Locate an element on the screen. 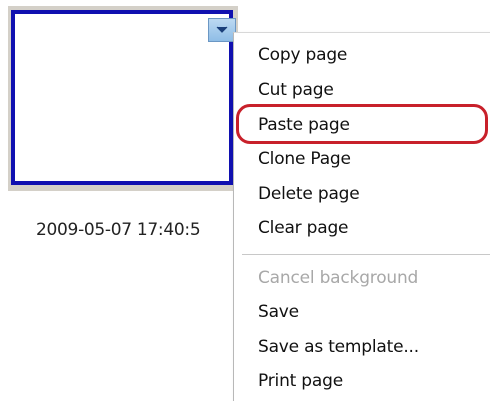 This screenshot has width=490, height=401. menu-item-clone-page: Clone Page is located at coordinates (304, 159).